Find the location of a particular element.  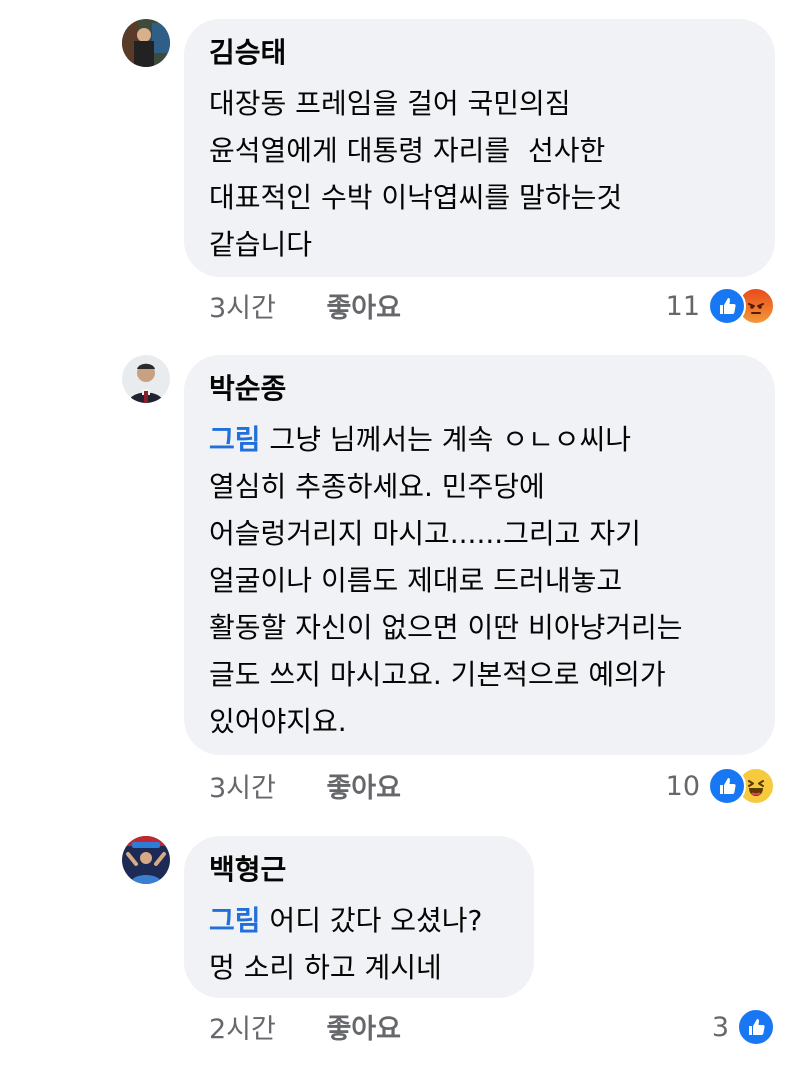

comment-bubble: 백형근 그림 어디 갔다 오셨나? 멍 소리 하고 계시네 is located at coordinates (359, 917).